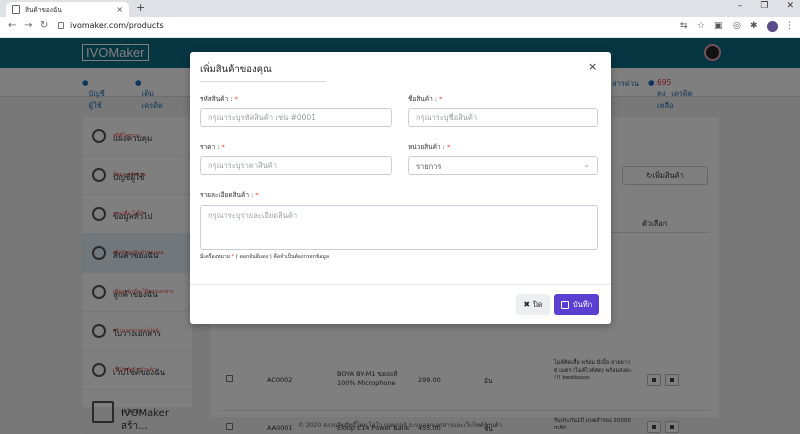 This screenshot has height=434, width=800. What do you see at coordinates (296, 165) in the screenshot?
I see `price-input` at bounding box center [296, 165].